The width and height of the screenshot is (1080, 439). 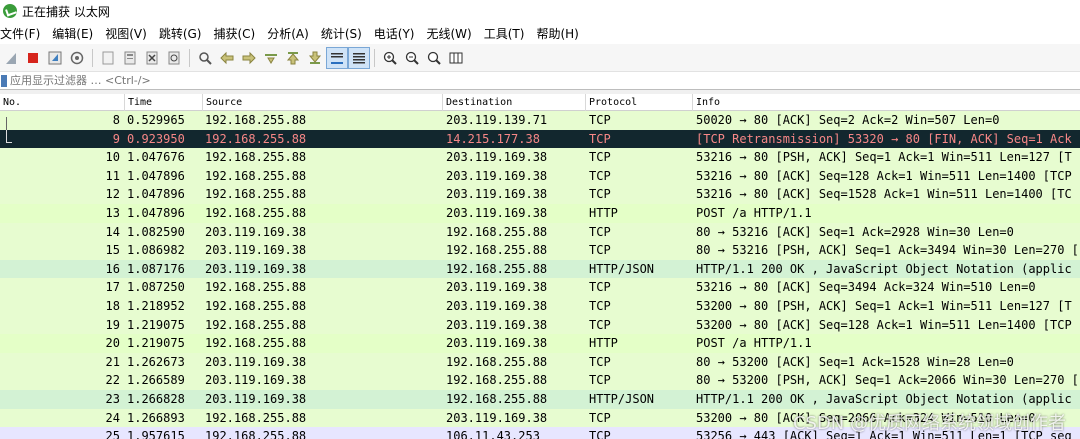 What do you see at coordinates (11, 58) in the screenshot?
I see `shark-fin-start-icon` at bounding box center [11, 58].